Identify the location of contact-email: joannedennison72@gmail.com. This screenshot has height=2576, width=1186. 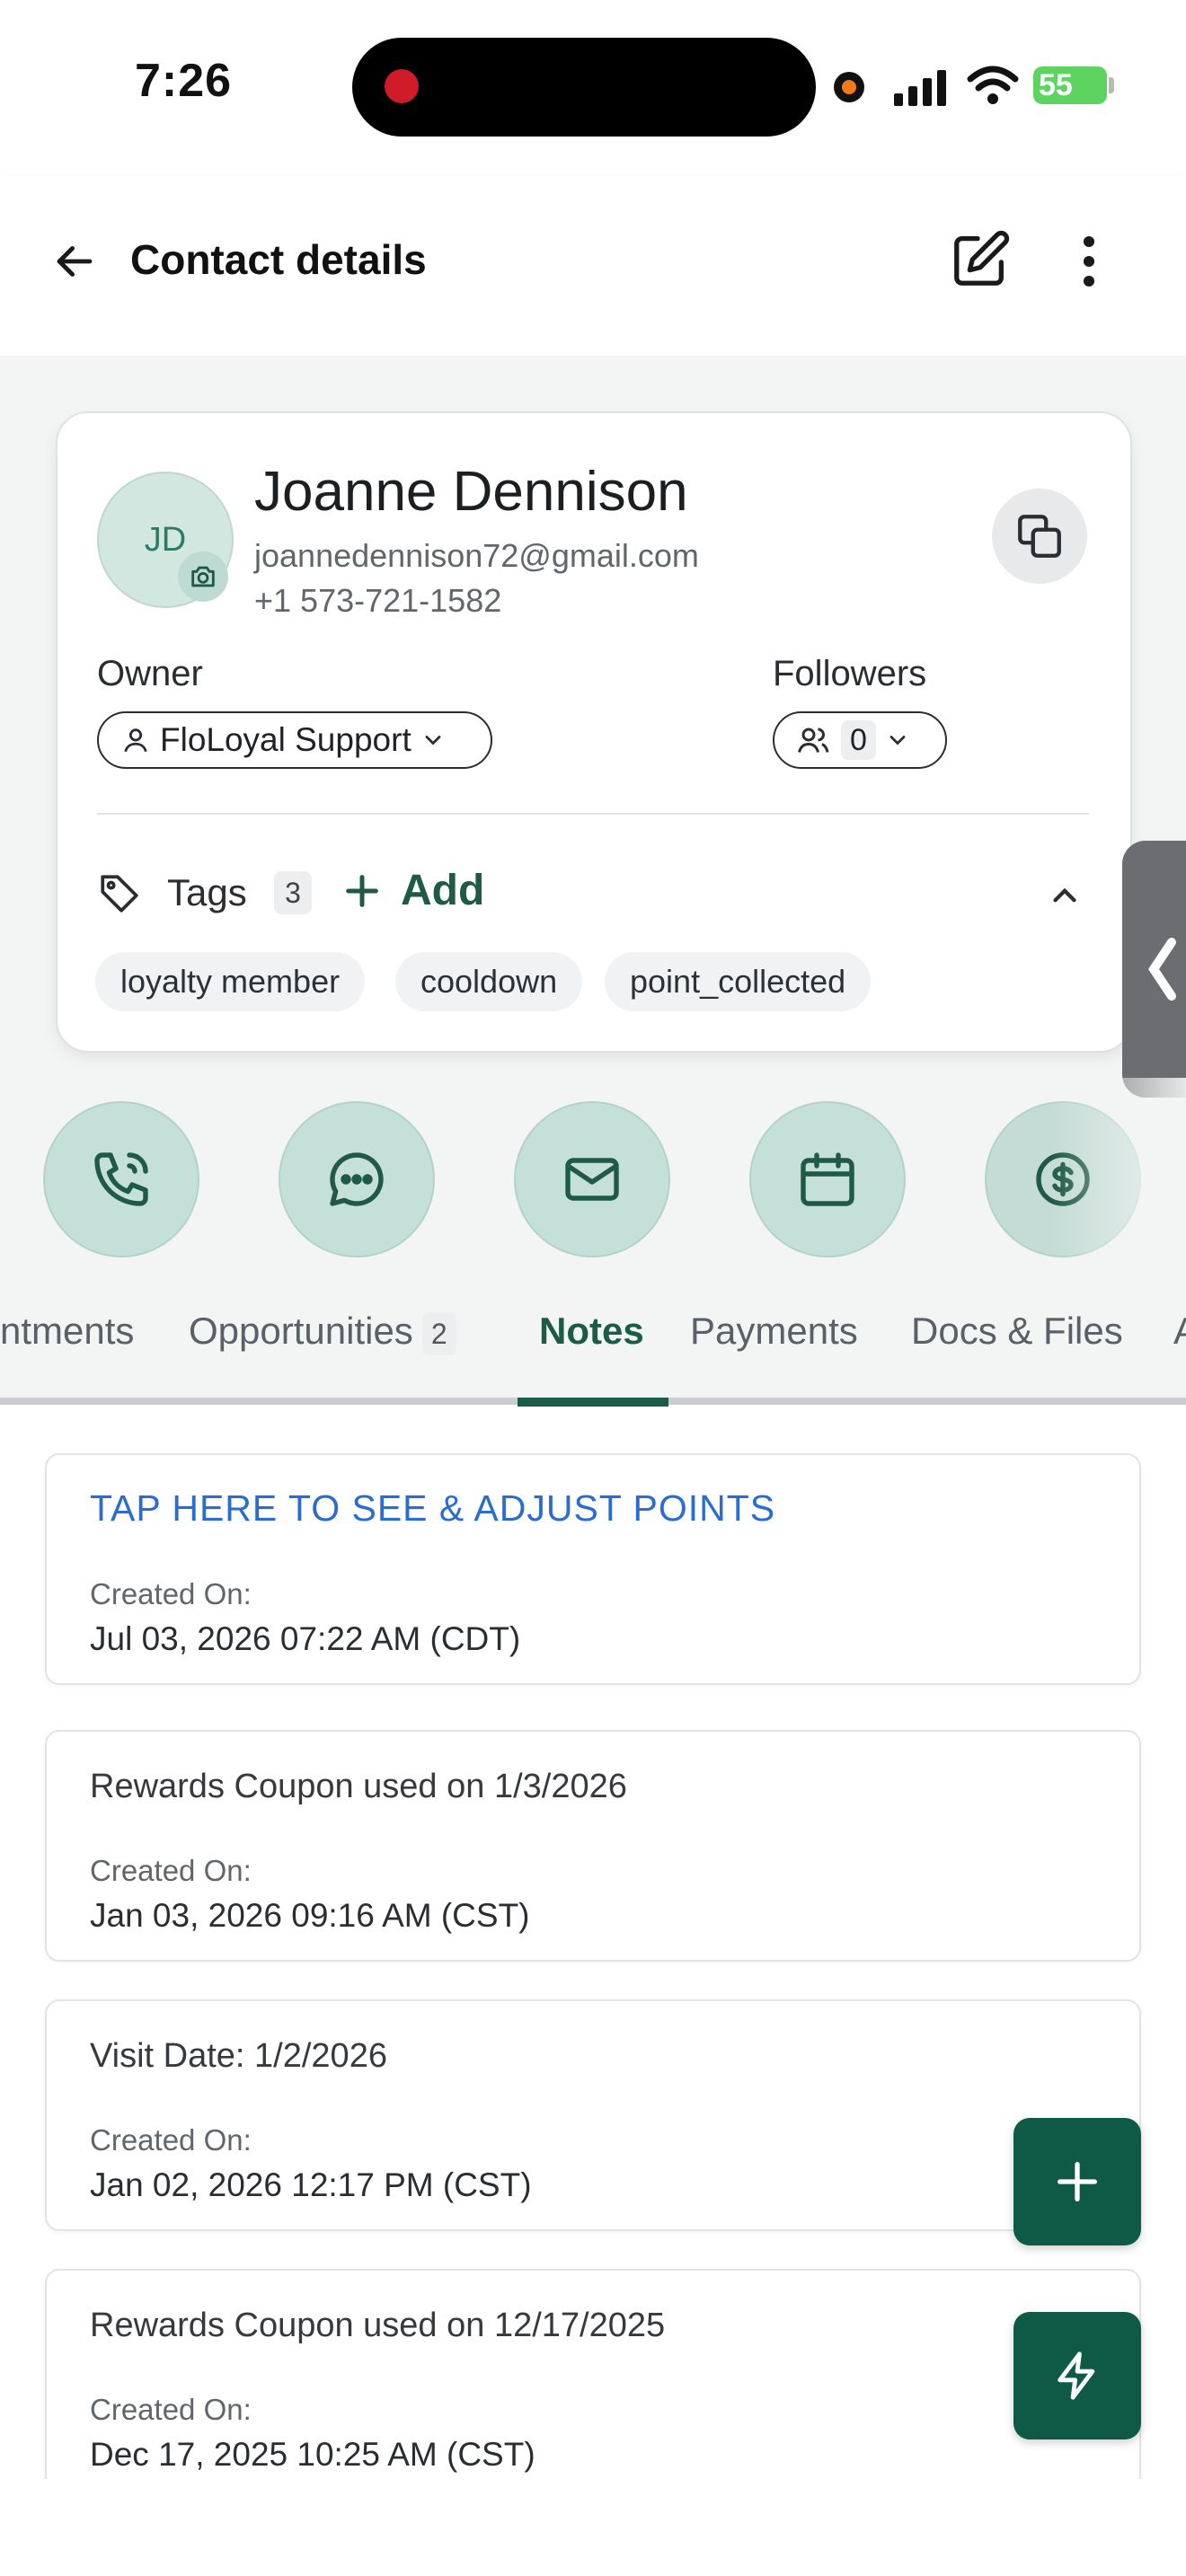
(476, 556).